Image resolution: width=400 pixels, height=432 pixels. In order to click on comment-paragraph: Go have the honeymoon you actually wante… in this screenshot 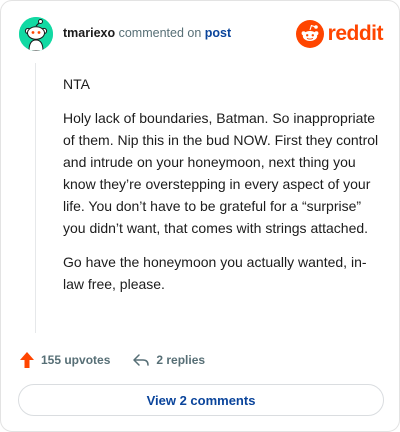, I will do `click(215, 273)`.